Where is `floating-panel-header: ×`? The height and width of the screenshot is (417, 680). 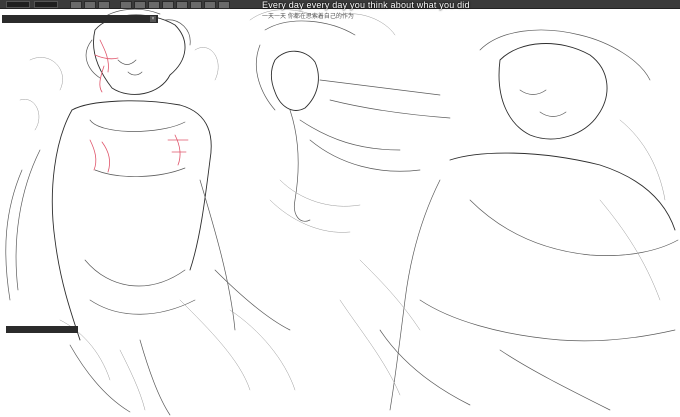
floating-panel-header: × is located at coordinates (80, 19).